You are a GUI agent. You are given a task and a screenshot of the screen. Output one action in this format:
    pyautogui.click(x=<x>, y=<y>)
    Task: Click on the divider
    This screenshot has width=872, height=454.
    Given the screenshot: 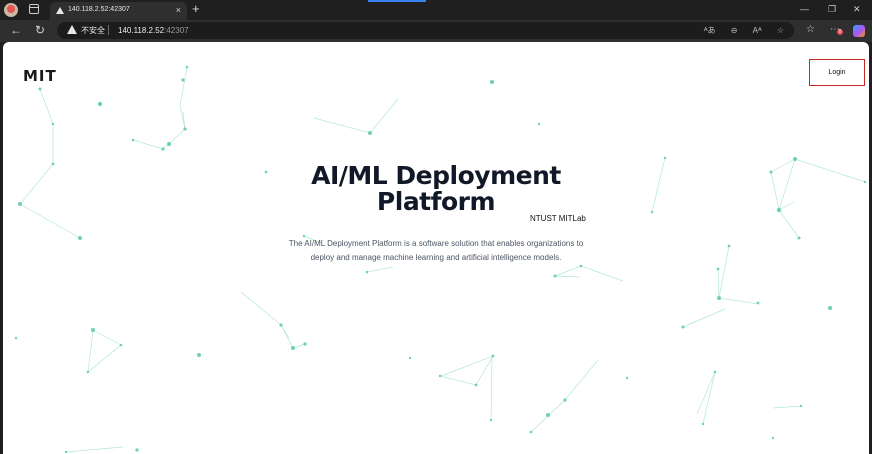 What is the action you would take?
    pyautogui.click(x=108, y=30)
    